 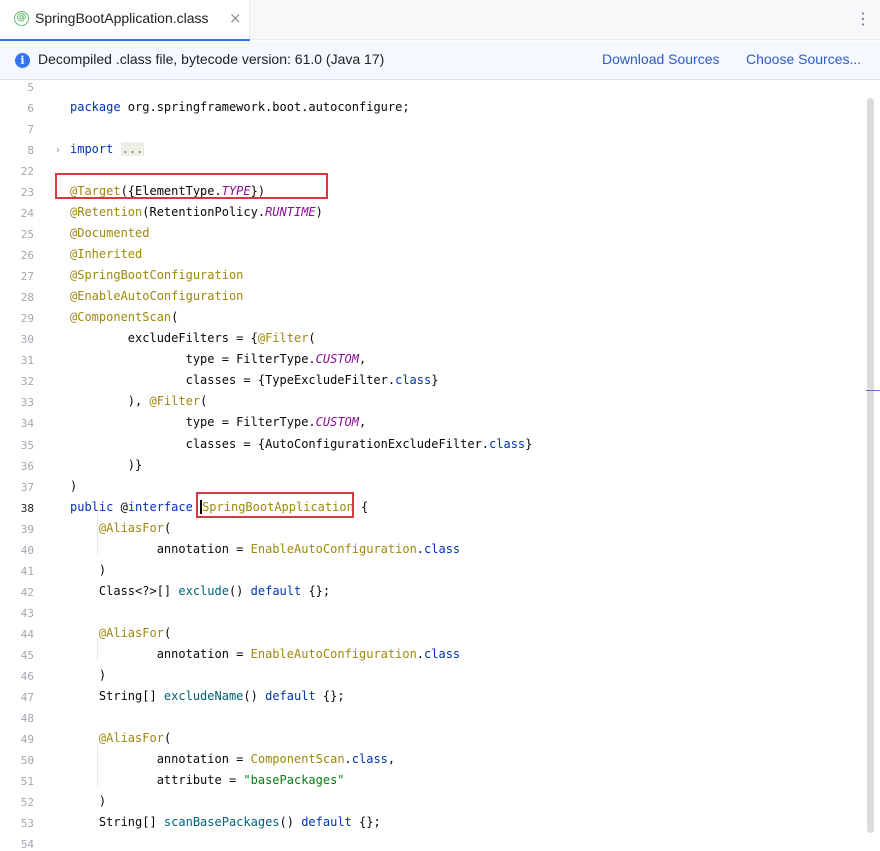 I want to click on line-number: 27, so click(x=17, y=276).